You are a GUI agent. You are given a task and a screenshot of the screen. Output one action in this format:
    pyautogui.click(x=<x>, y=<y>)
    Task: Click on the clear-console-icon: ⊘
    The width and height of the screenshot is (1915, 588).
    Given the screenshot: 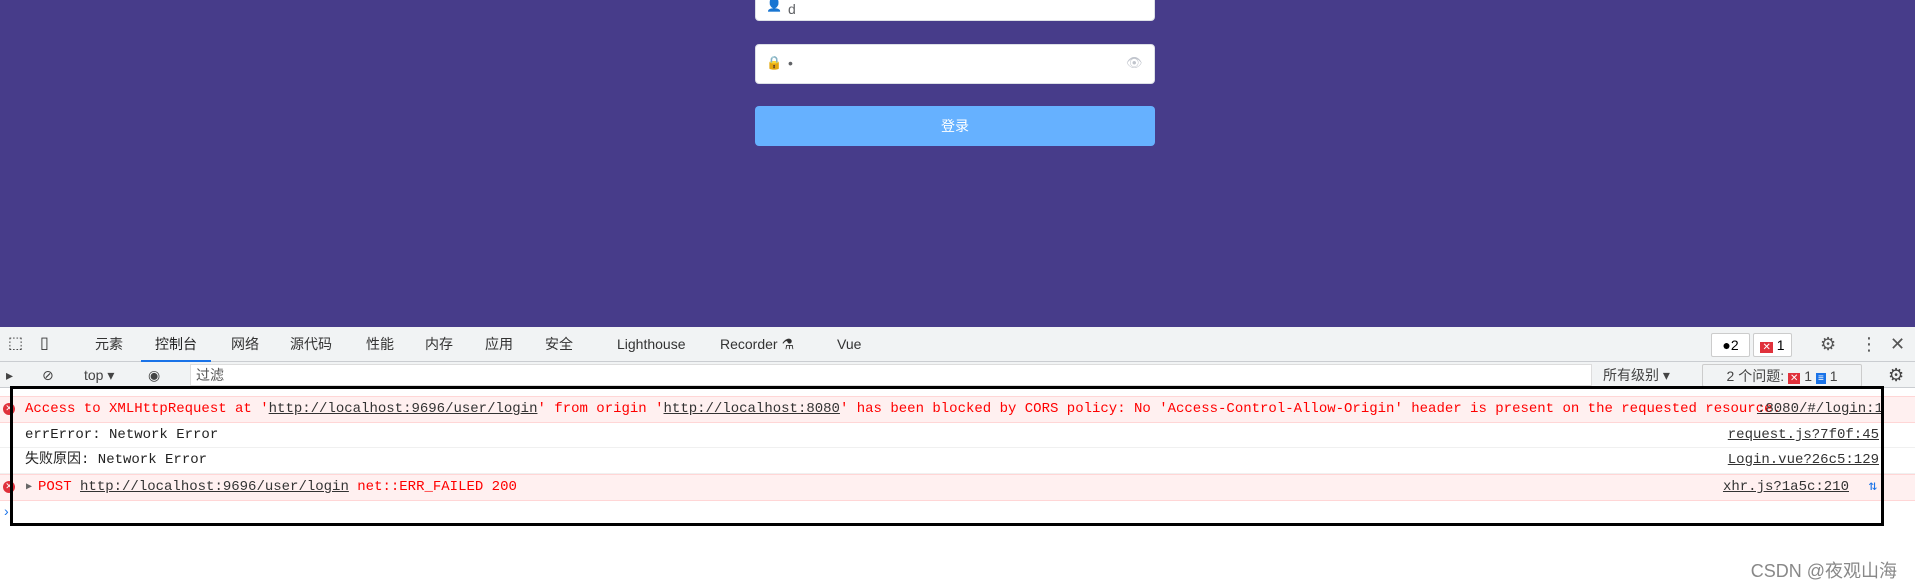 What is the action you would take?
    pyautogui.click(x=48, y=375)
    